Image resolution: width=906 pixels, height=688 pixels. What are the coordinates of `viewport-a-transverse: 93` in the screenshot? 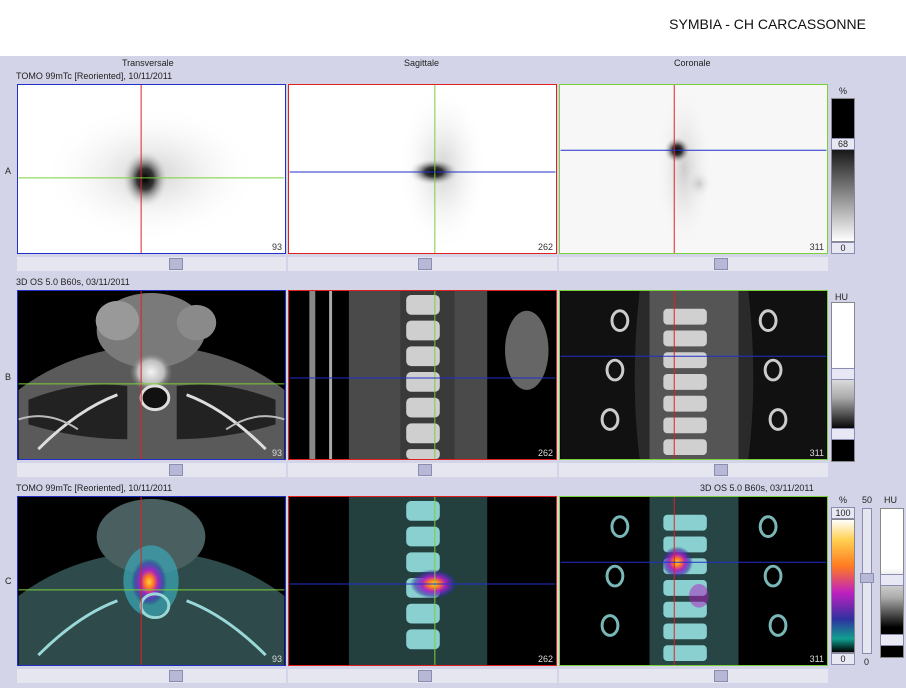 It's located at (151, 169).